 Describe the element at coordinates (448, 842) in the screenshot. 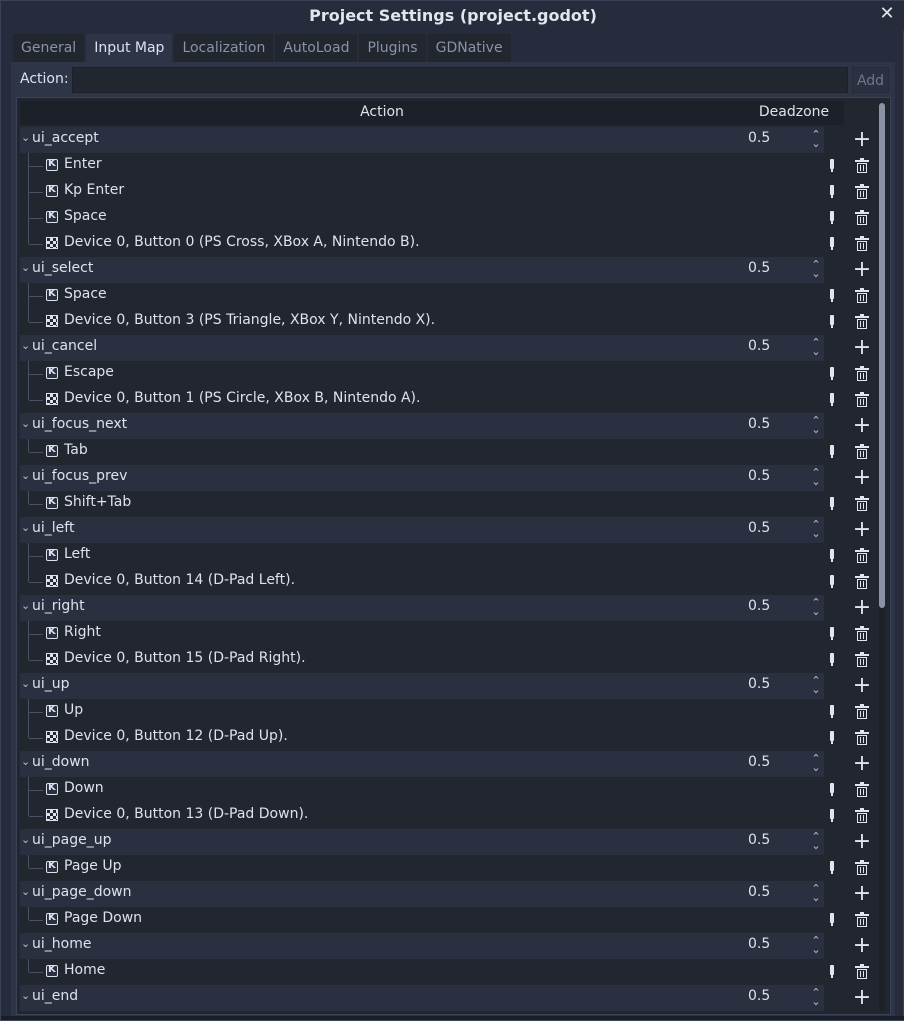

I see `action-row: ⌄ ui_page_up 0.5 ⌃ ⌄ +` at that location.